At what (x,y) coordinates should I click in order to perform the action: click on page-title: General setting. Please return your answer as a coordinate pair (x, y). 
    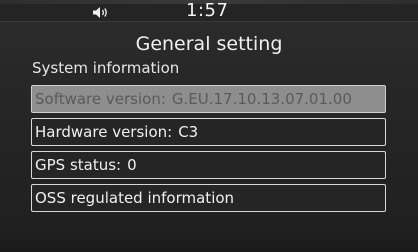
    Looking at the image, I should click on (209, 44).